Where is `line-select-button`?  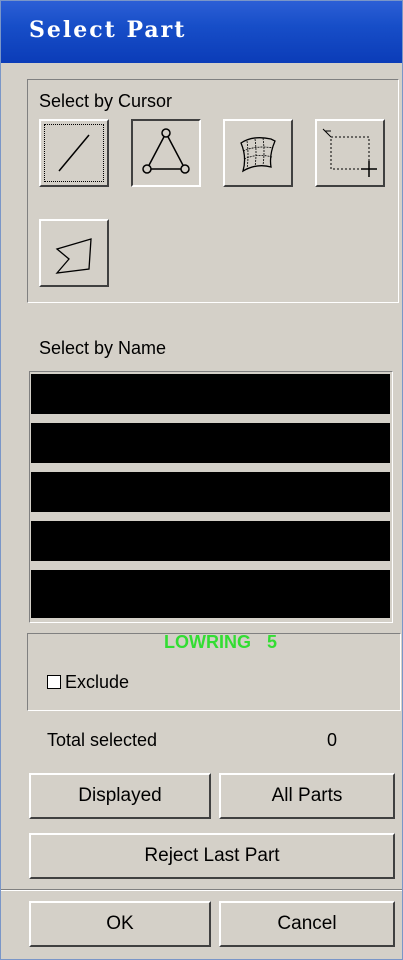
line-select-button is located at coordinates (74, 153).